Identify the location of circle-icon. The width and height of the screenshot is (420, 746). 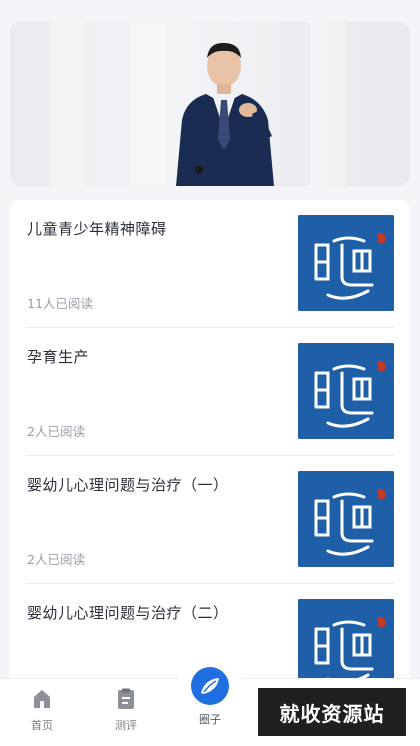
(210, 686).